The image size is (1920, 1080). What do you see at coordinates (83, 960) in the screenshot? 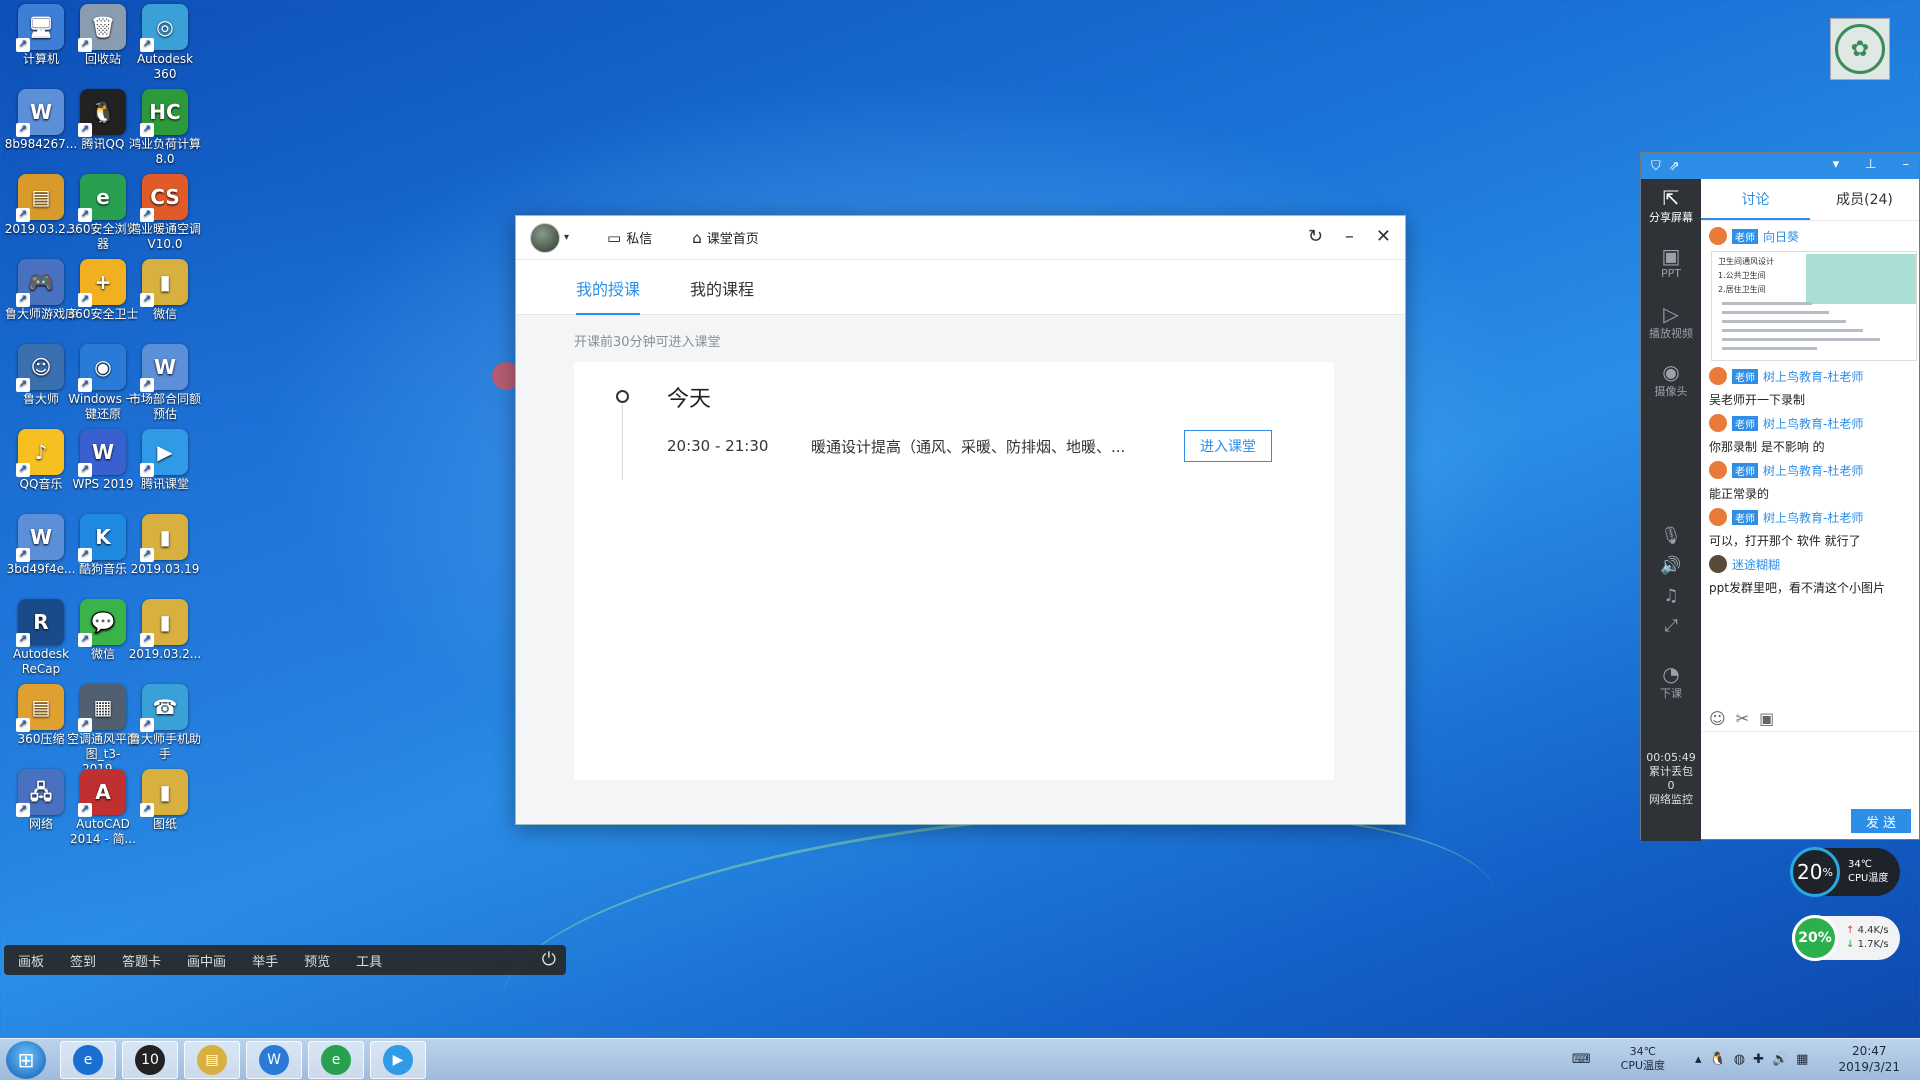
I see `toolbar-item: 签到` at bounding box center [83, 960].